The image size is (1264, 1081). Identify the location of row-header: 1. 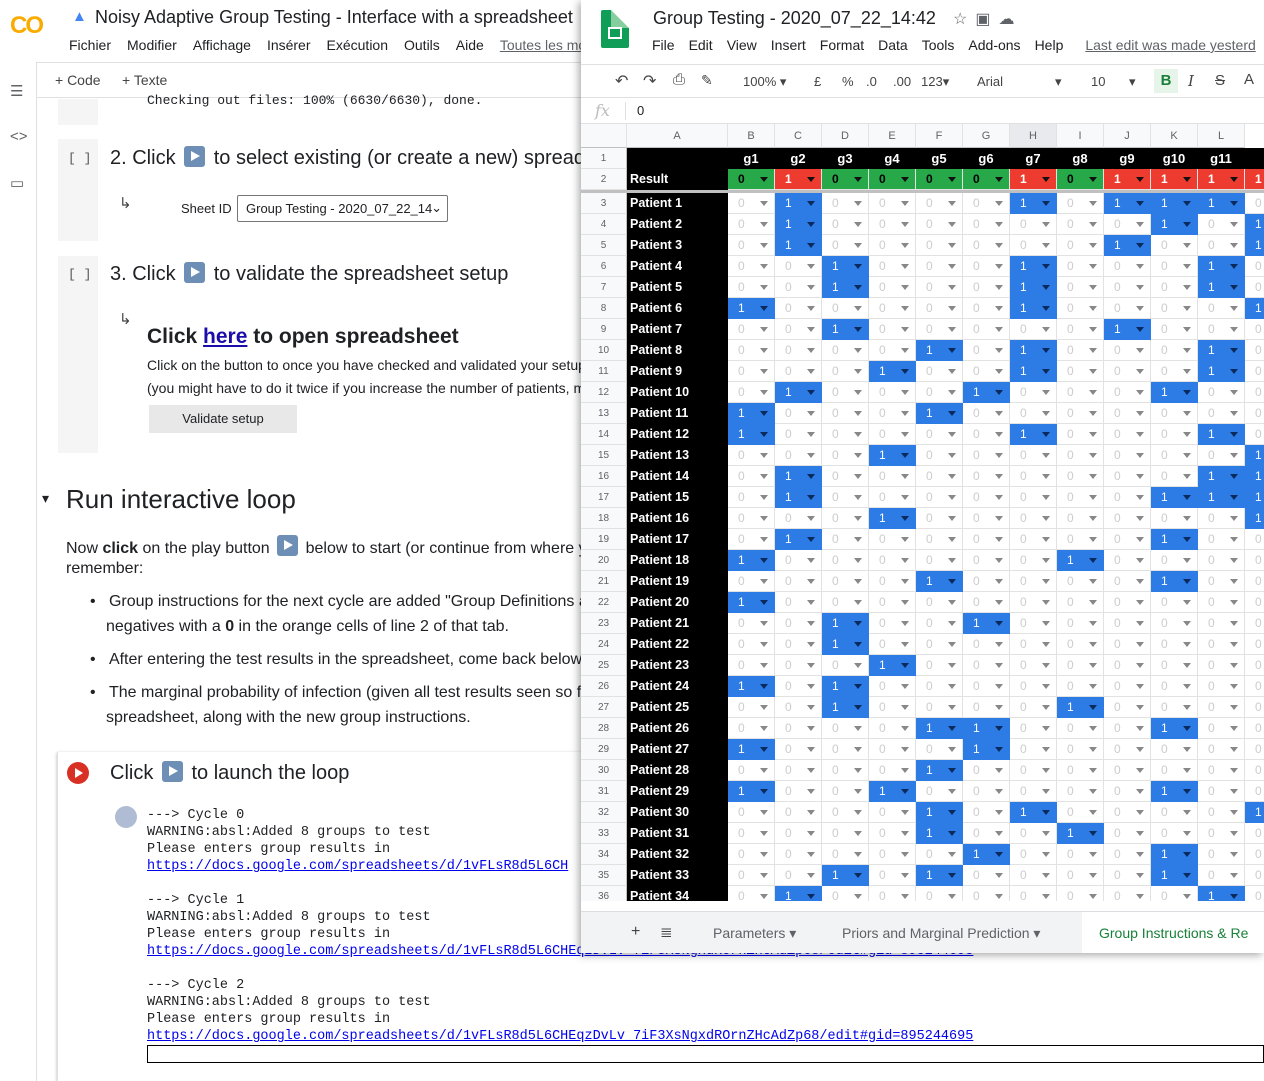
(604, 158).